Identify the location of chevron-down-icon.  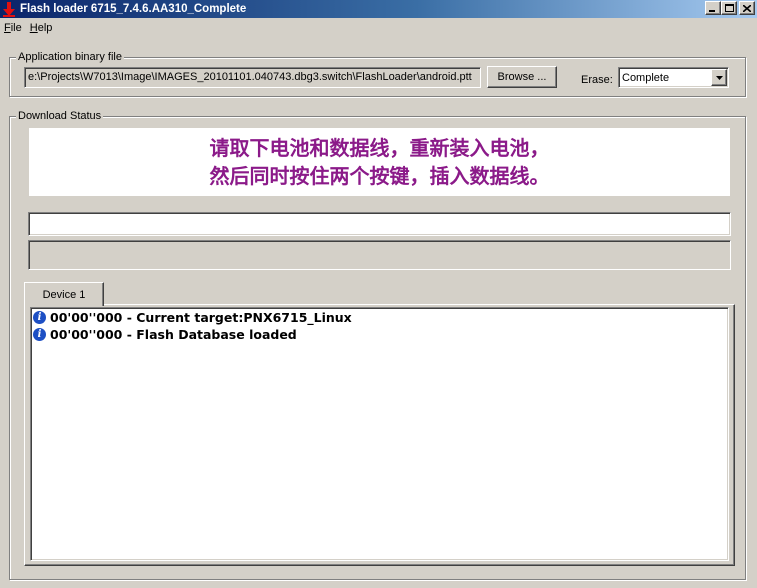
(719, 77).